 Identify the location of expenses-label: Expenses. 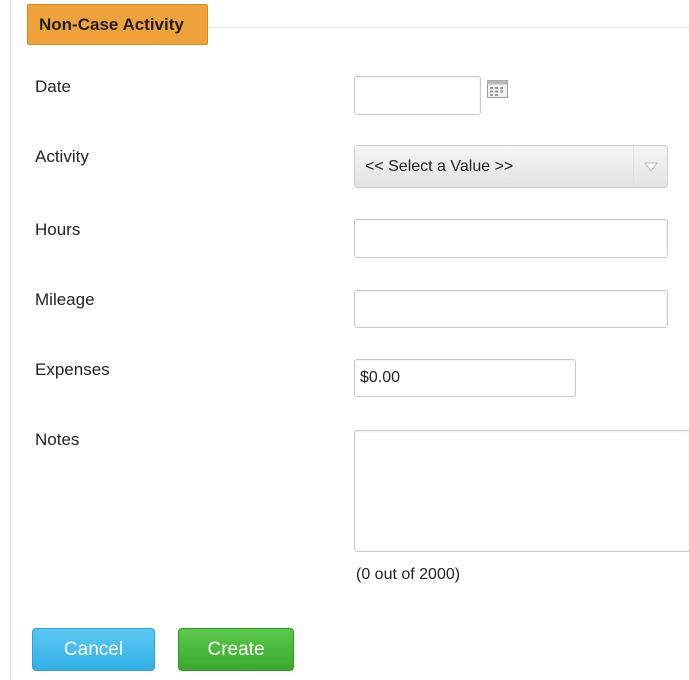
(72, 369).